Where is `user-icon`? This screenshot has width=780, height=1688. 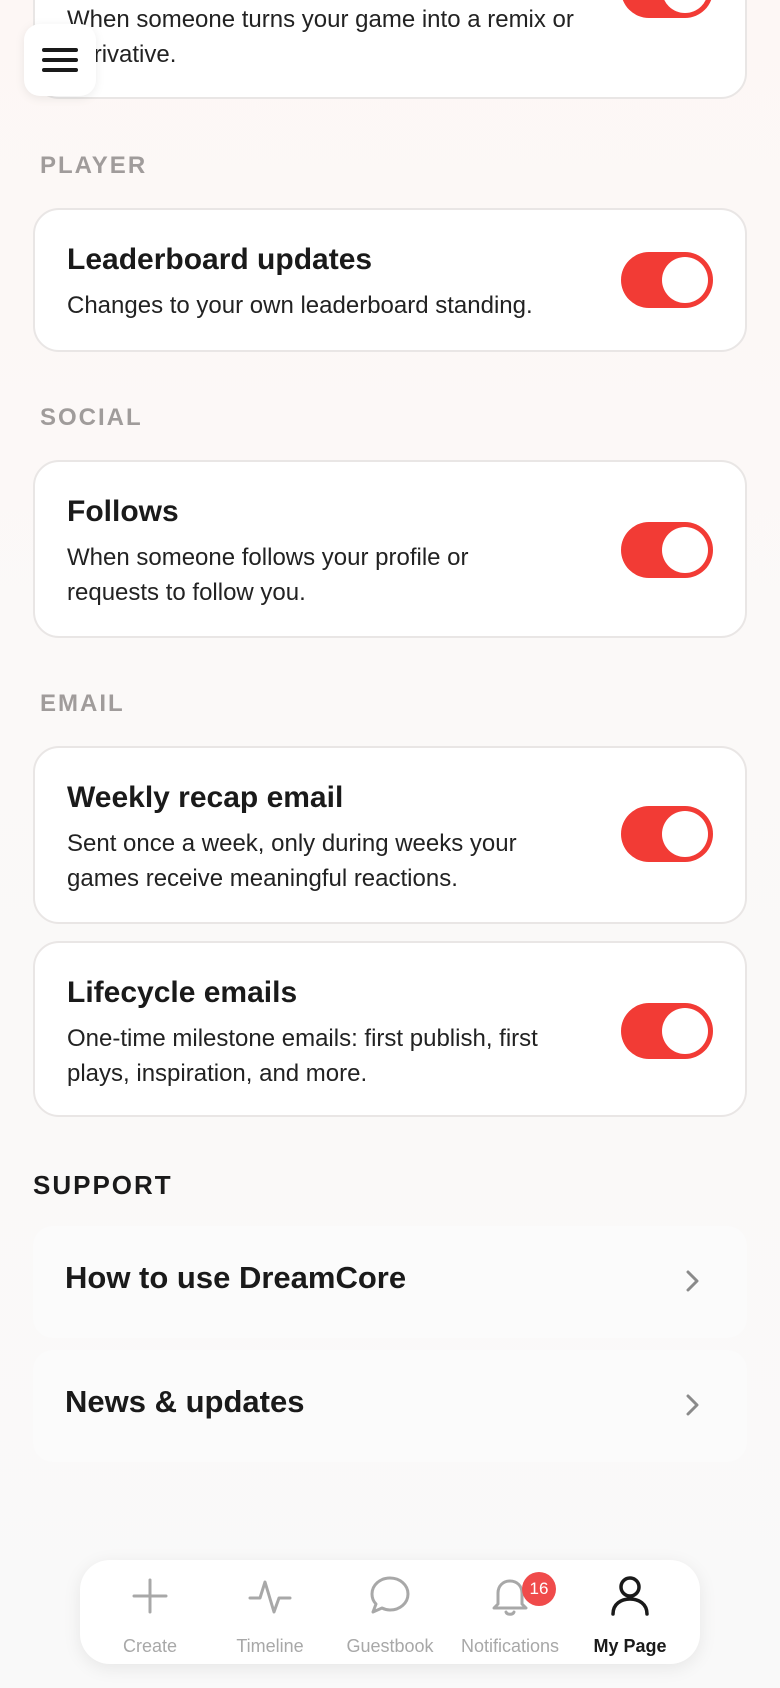
user-icon is located at coordinates (630, 1596).